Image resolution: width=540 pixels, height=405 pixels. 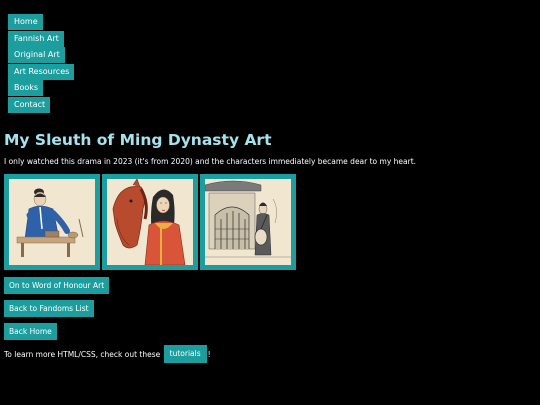 I want to click on nav-art-resources-link: Art Resources, so click(x=41, y=71).